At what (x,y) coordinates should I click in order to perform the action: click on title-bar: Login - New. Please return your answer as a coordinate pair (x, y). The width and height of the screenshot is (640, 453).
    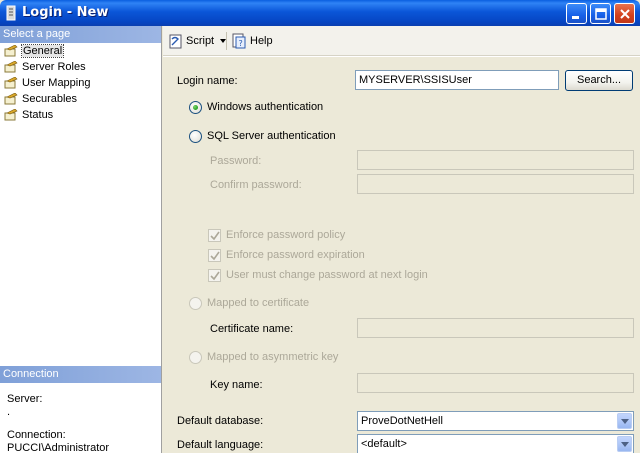
    Looking at the image, I should click on (320, 13).